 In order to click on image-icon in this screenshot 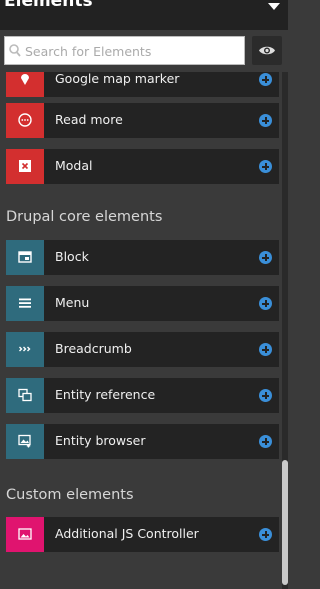, I will do `click(25, 534)`.